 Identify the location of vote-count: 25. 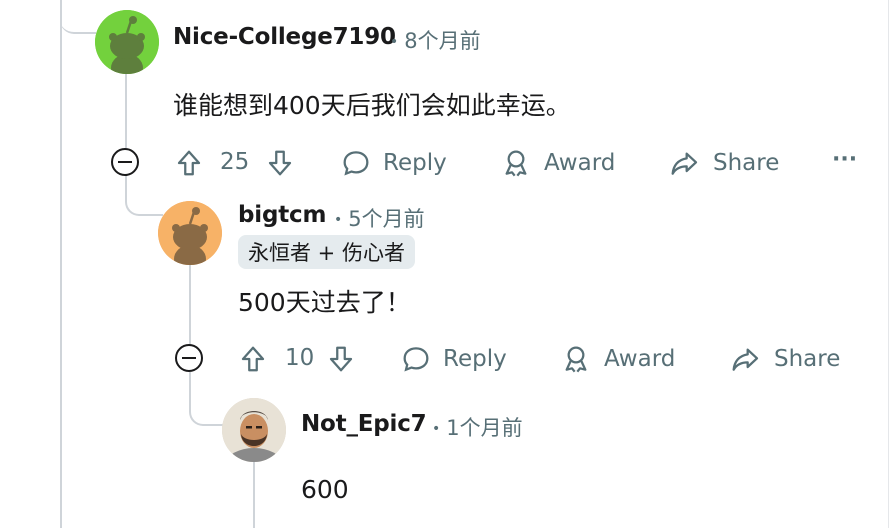
(235, 162).